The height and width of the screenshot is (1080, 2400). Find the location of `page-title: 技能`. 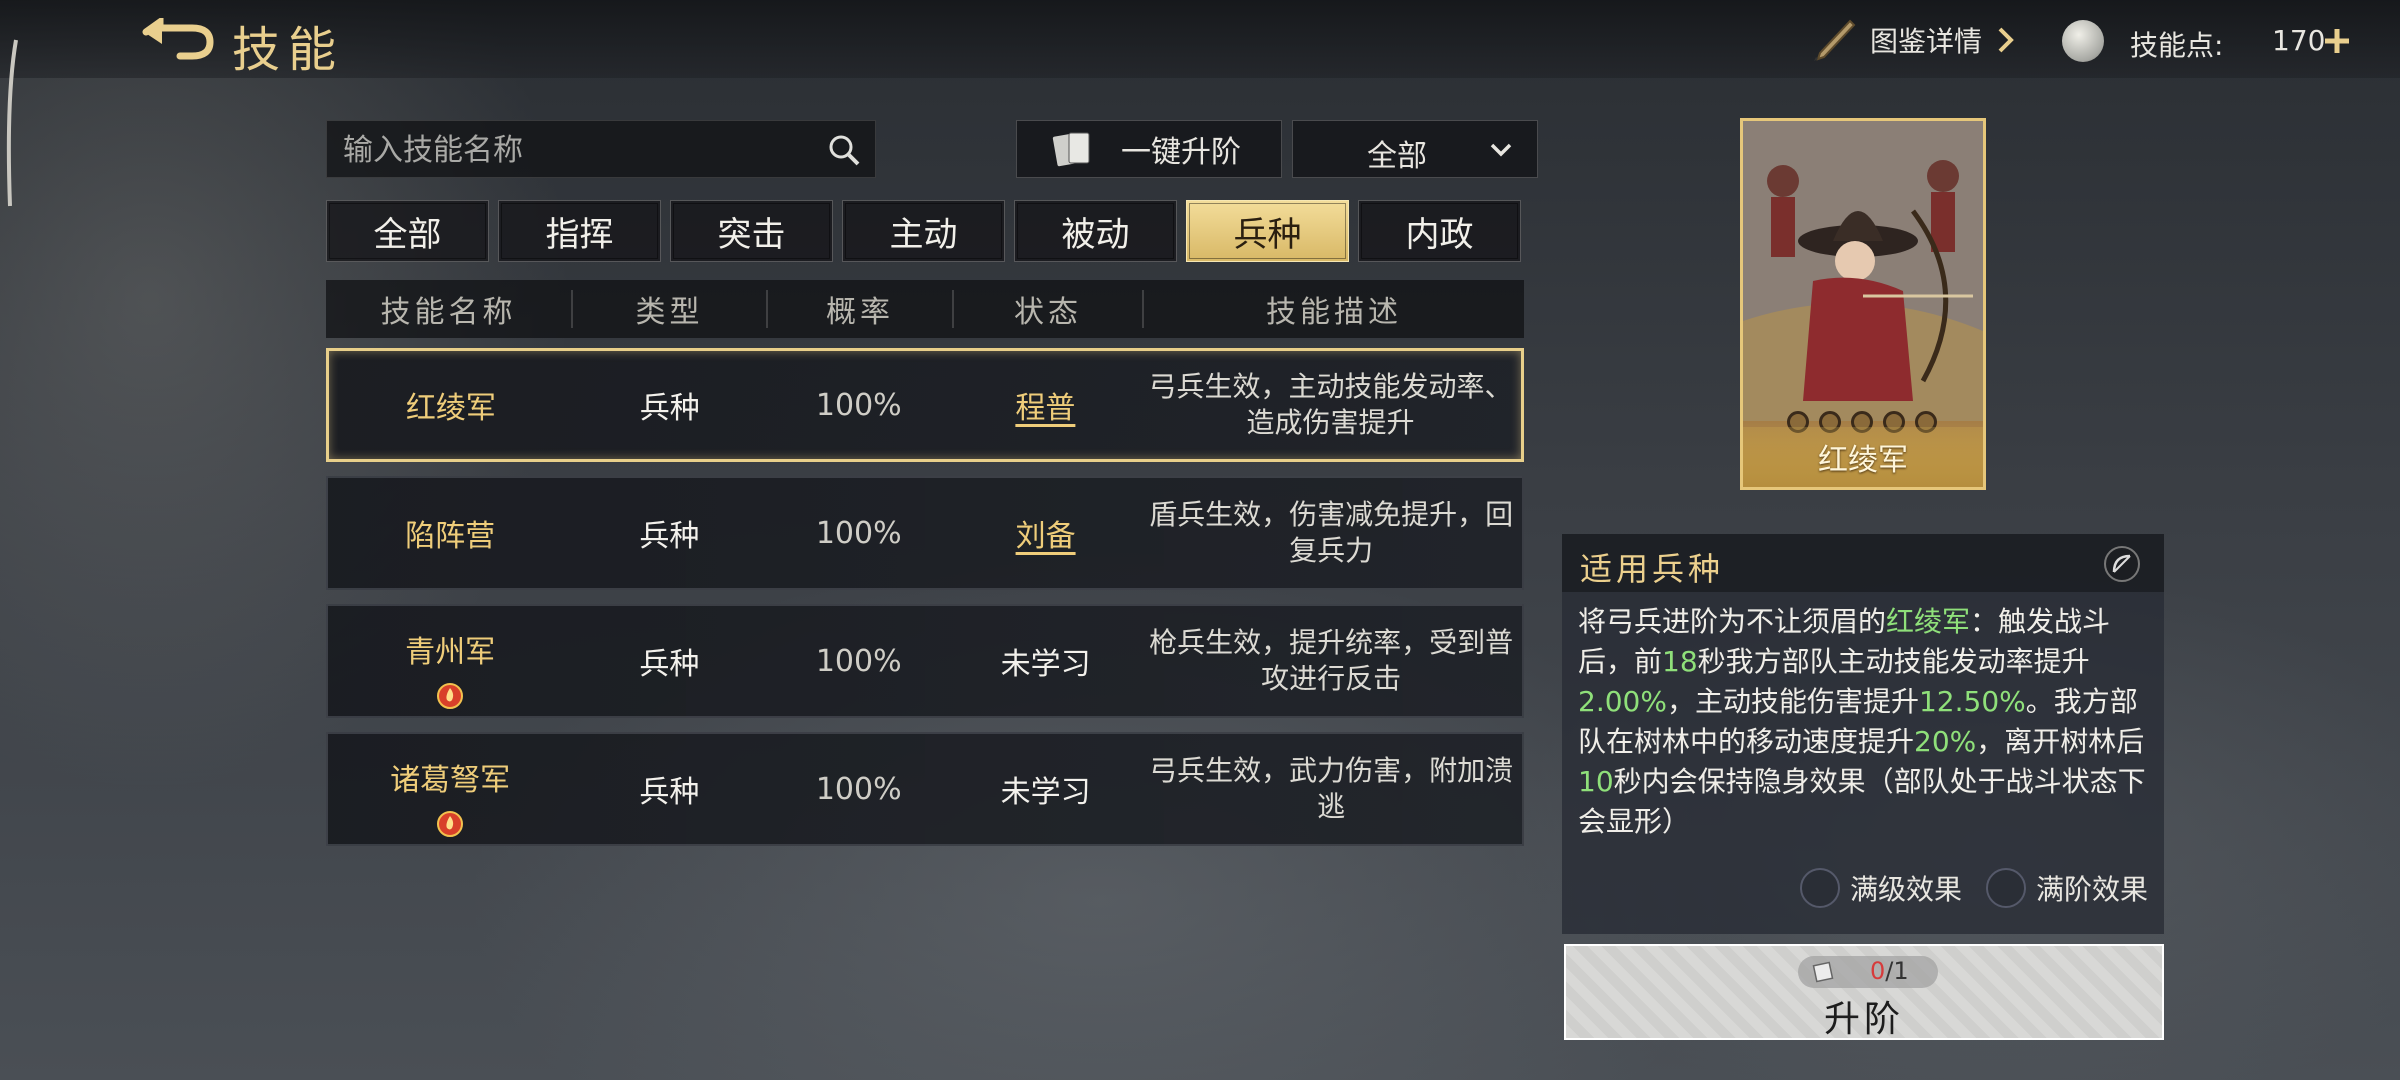

page-title: 技能 is located at coordinates (288, 50).